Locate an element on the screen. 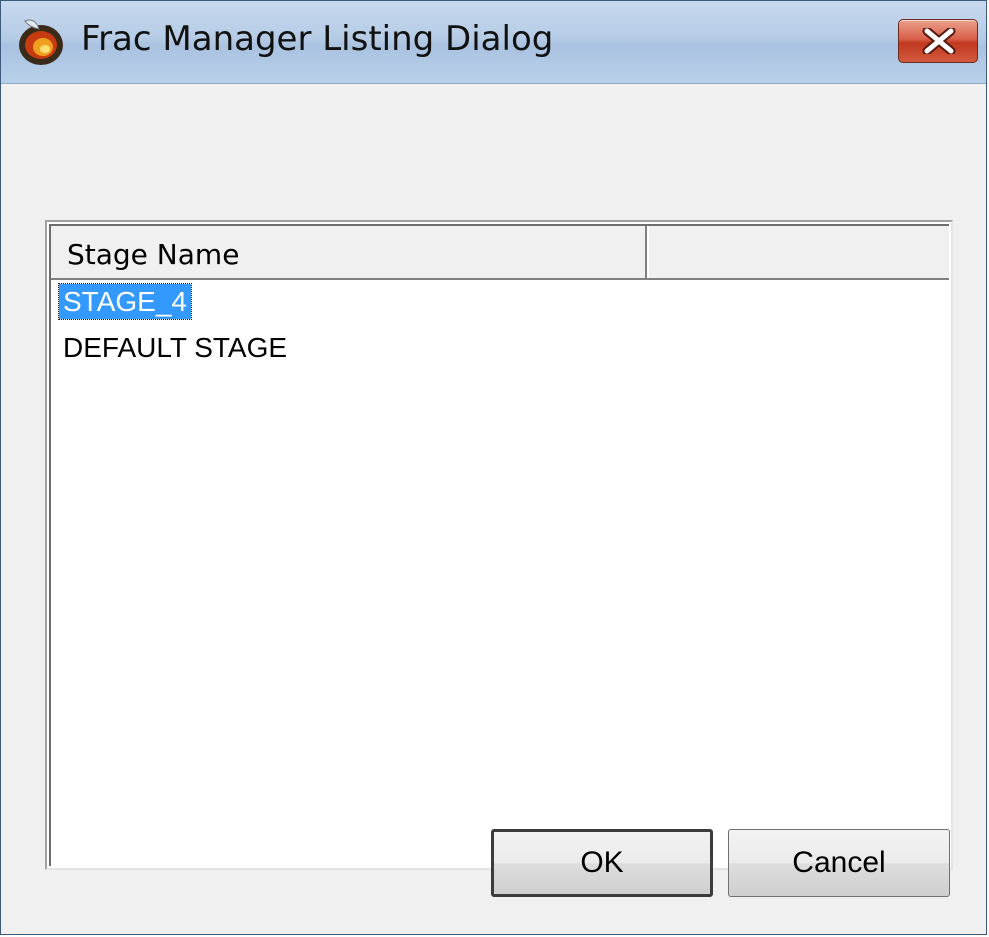 This screenshot has width=989, height=937. column-header-stage-name: Stage Name is located at coordinates (349, 252).